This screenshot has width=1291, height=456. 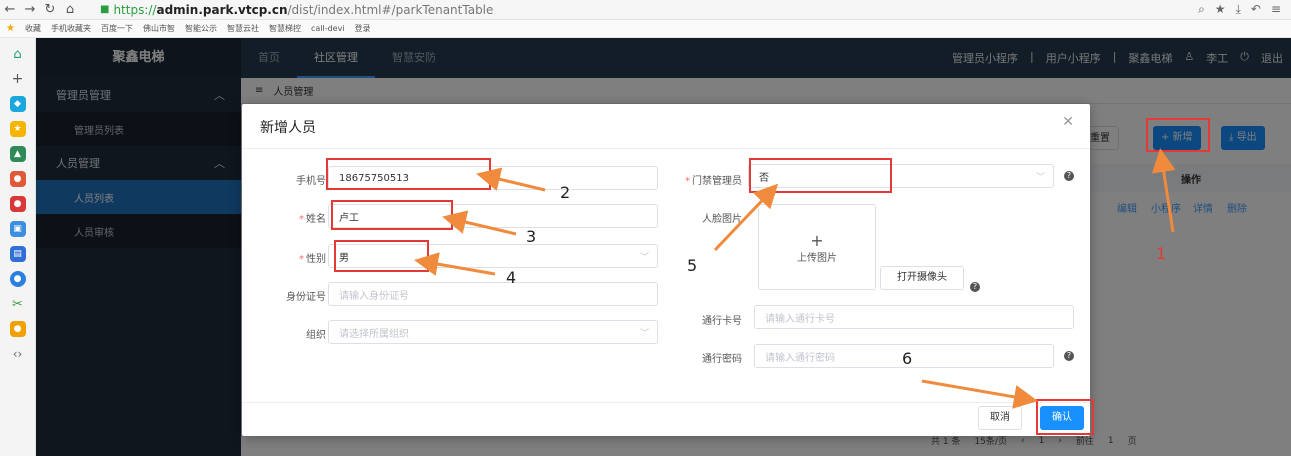 I want to click on app-icon: ▲, so click(x=17, y=154).